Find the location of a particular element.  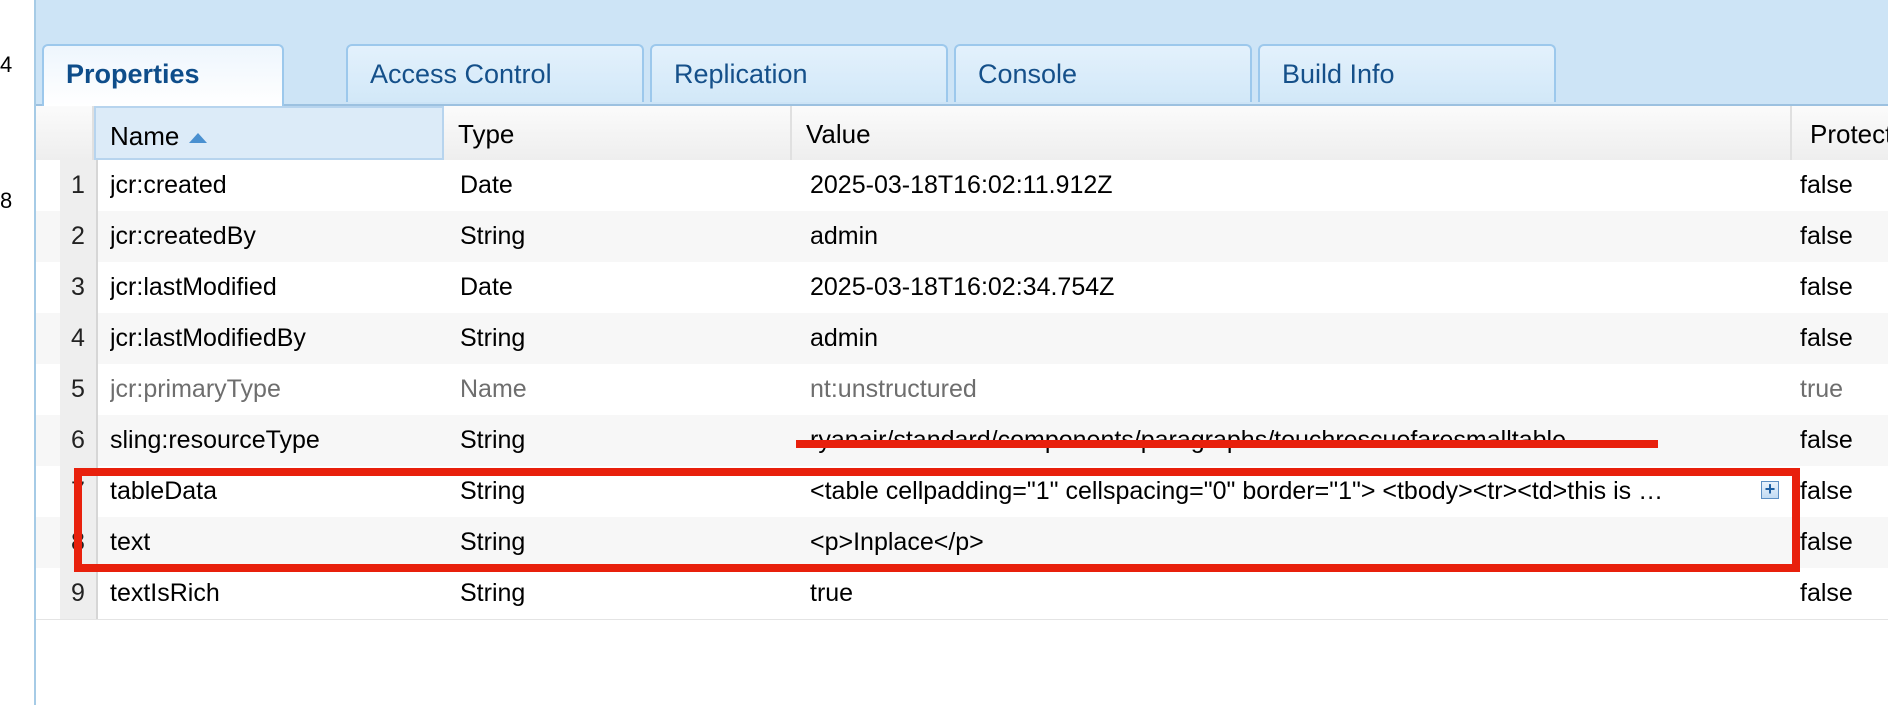

table-row: 2 jcr:createdBy String admin false is located at coordinates (962, 237).